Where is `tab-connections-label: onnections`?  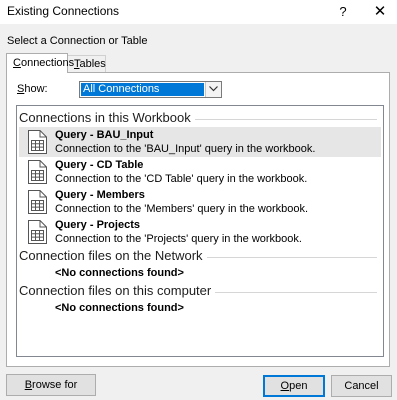 tab-connections-label: onnections is located at coordinates (47, 63).